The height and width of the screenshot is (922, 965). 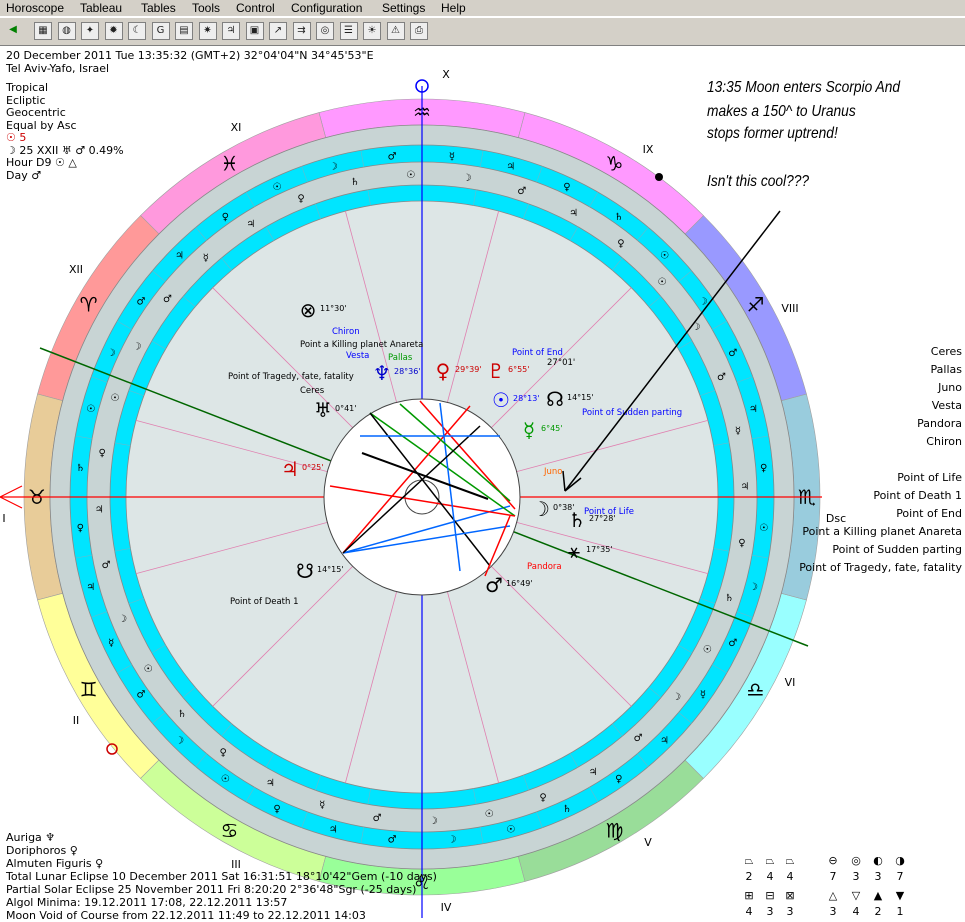 What do you see at coordinates (790, 911) in the screenshot?
I see `aspect-count: 3` at bounding box center [790, 911].